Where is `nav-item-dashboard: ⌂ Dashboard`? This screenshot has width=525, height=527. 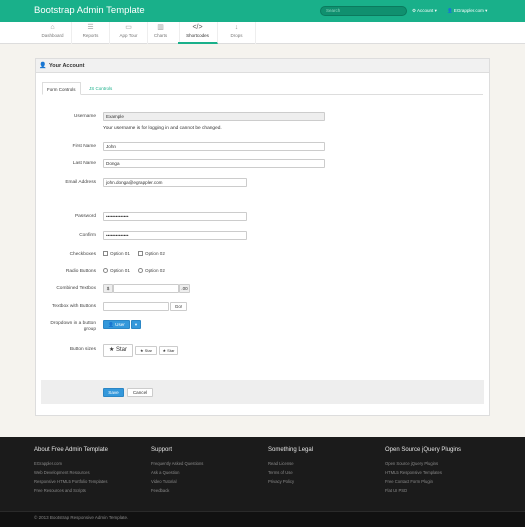
nav-item-dashboard: ⌂ Dashboard is located at coordinates (53, 33).